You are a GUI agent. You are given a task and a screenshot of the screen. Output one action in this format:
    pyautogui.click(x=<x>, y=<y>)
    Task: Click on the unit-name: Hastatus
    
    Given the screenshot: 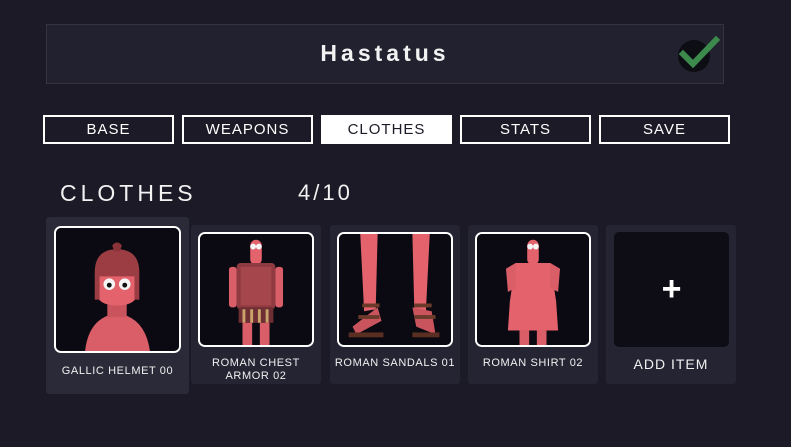 What is the action you would take?
    pyautogui.click(x=385, y=53)
    